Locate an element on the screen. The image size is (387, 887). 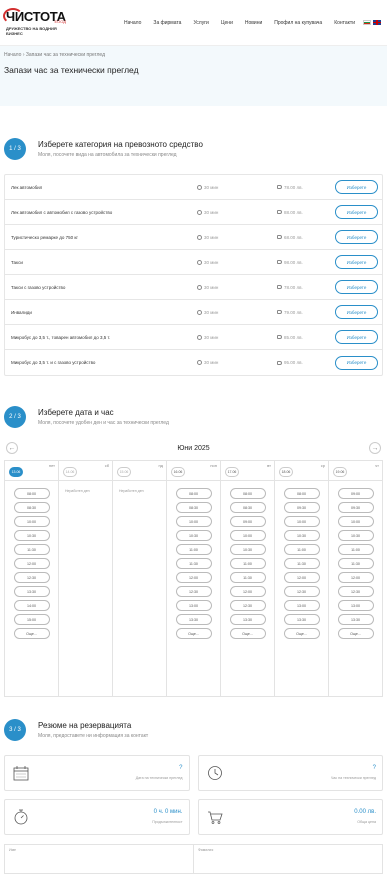
brand-logo: ЧИСТОТА ЕООД ДРУЖЕСТВО НА ВОДНИЯ БИЗНЕС is located at coordinates (35, 23).